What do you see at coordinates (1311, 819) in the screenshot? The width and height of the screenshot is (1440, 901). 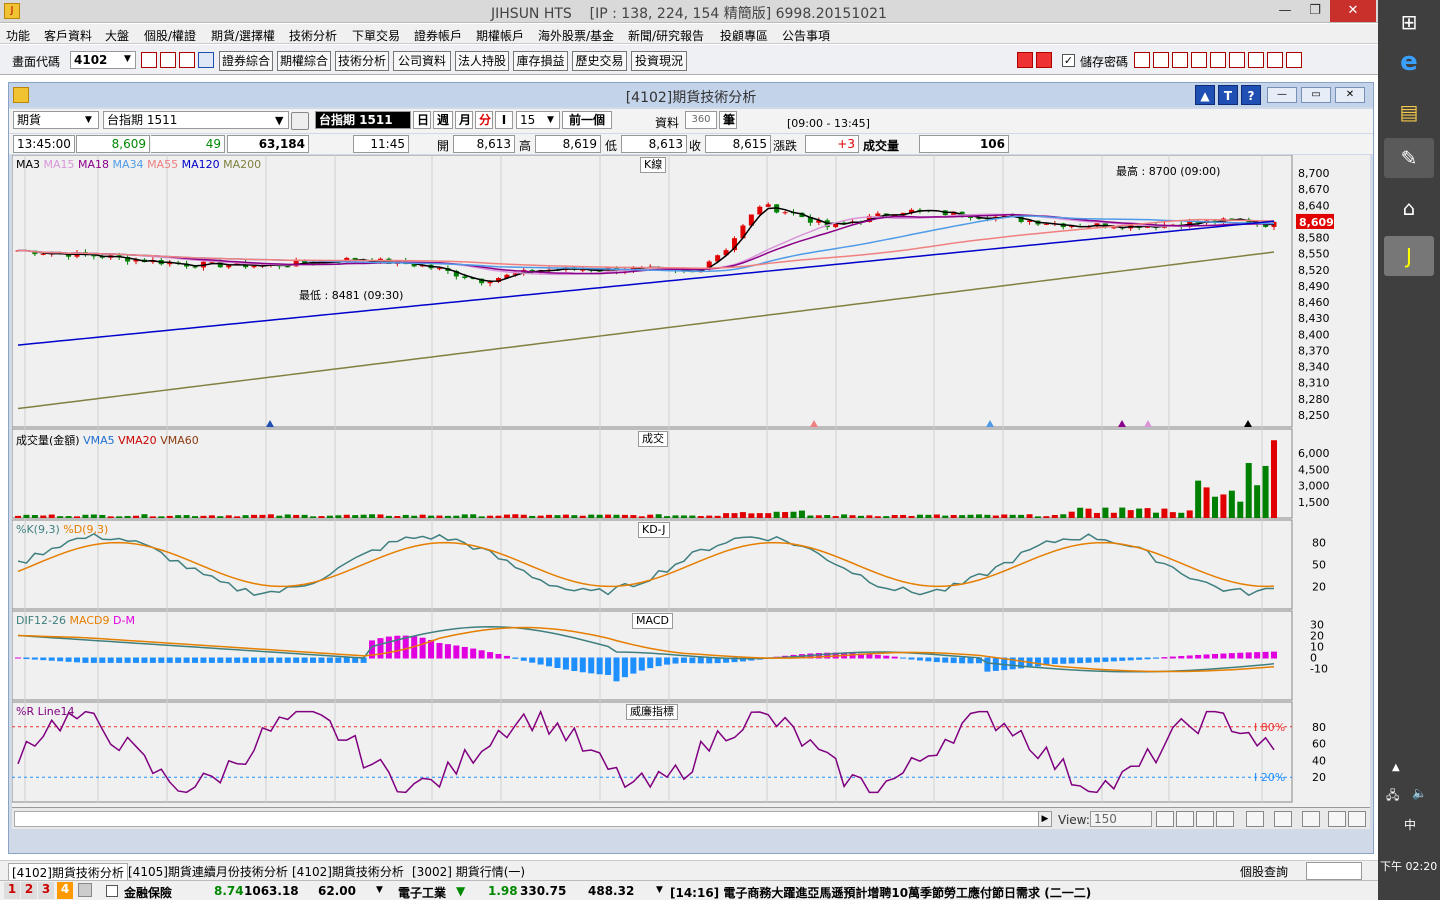 I see `save-icon` at bounding box center [1311, 819].